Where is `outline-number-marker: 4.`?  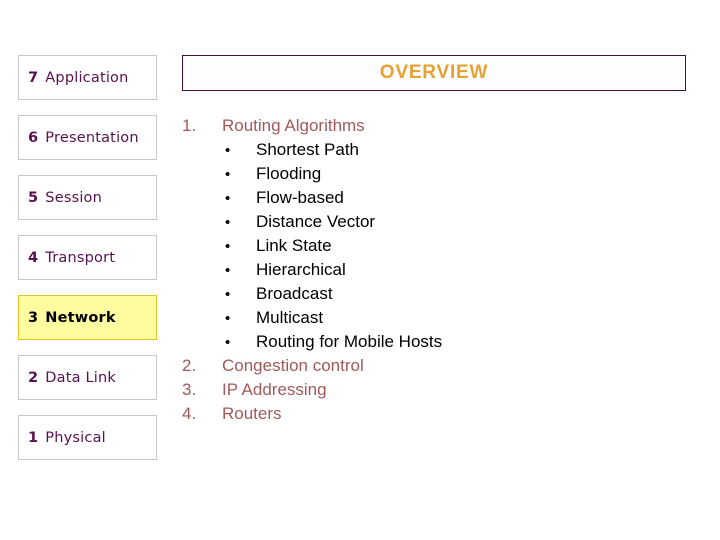
outline-number-marker: 4. is located at coordinates (189, 413).